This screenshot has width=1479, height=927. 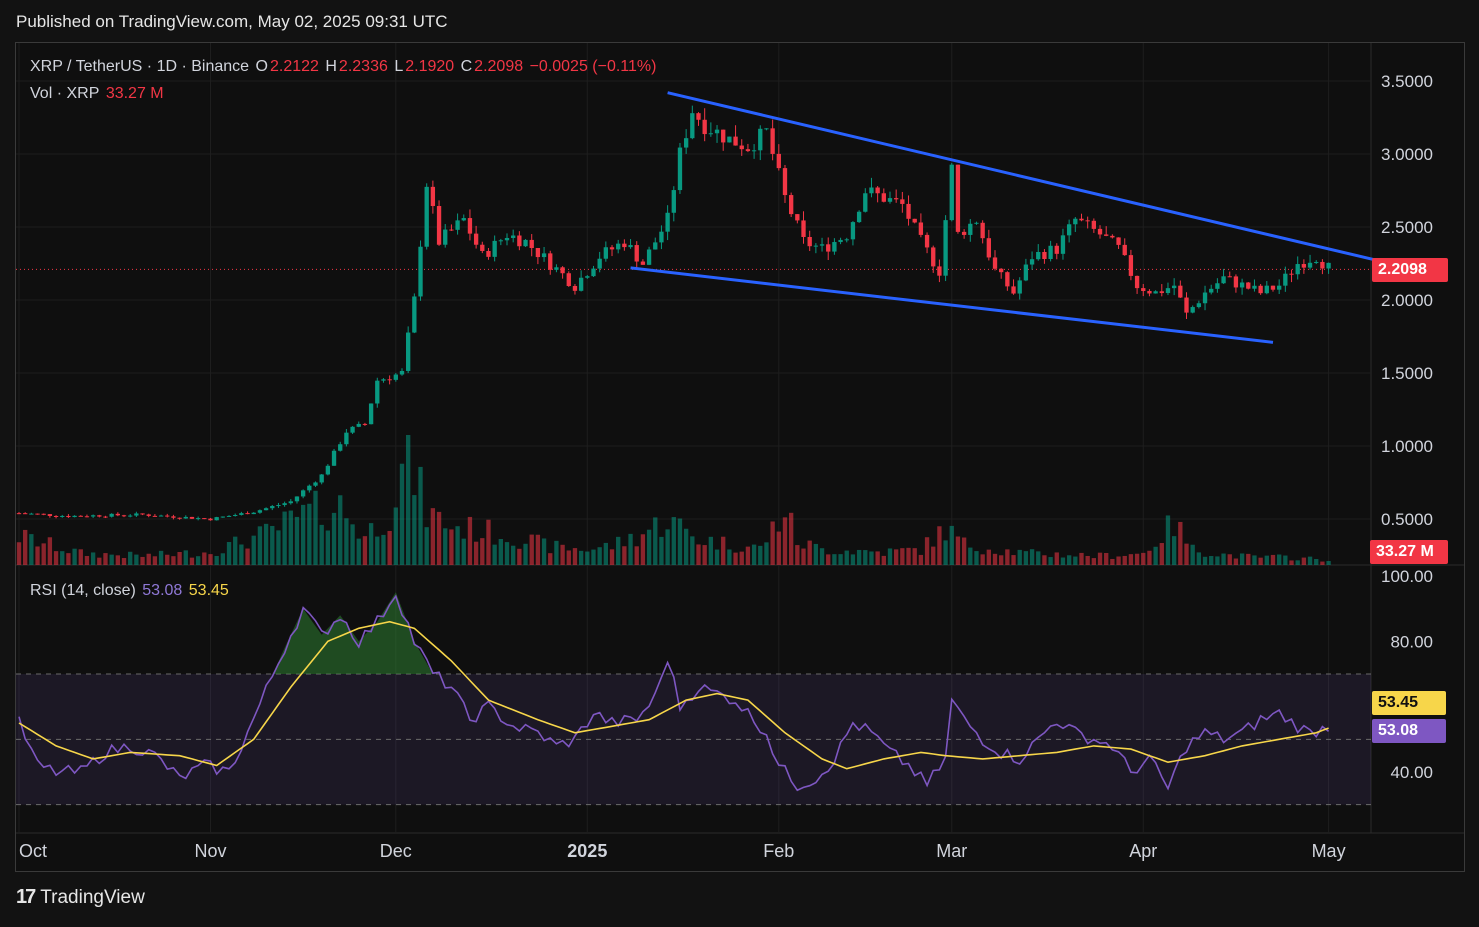 I want to click on volume-label: Vol · XRP, so click(x=64, y=93).